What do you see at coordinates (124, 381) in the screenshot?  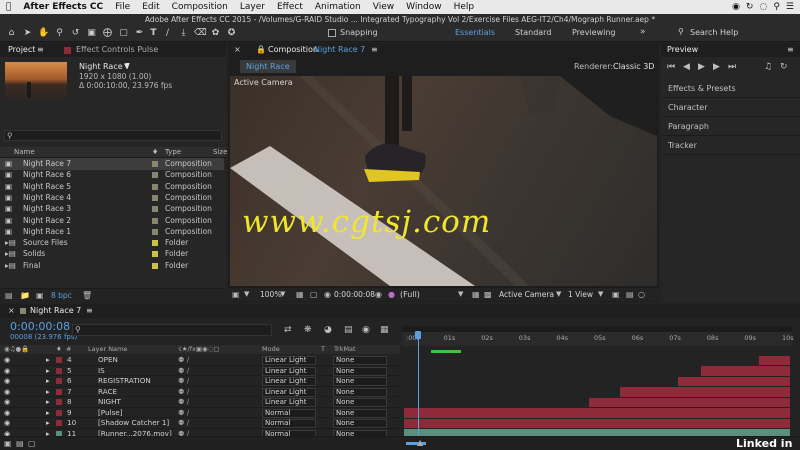 I see `layer-name: REGISTRATION` at bounding box center [124, 381].